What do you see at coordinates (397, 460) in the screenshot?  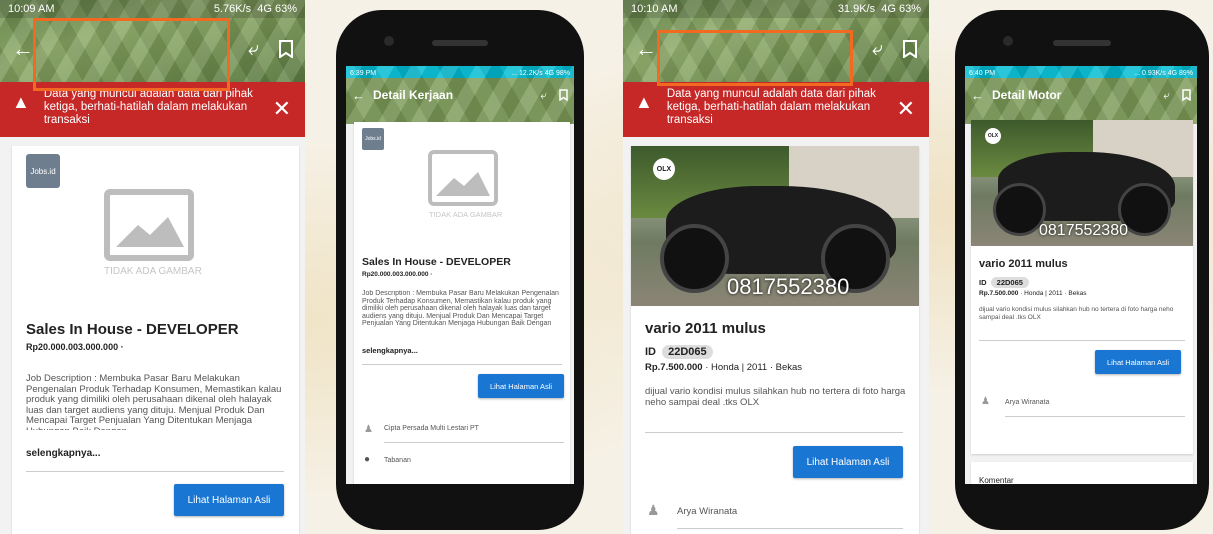 I see `location-name: Tabanan` at bounding box center [397, 460].